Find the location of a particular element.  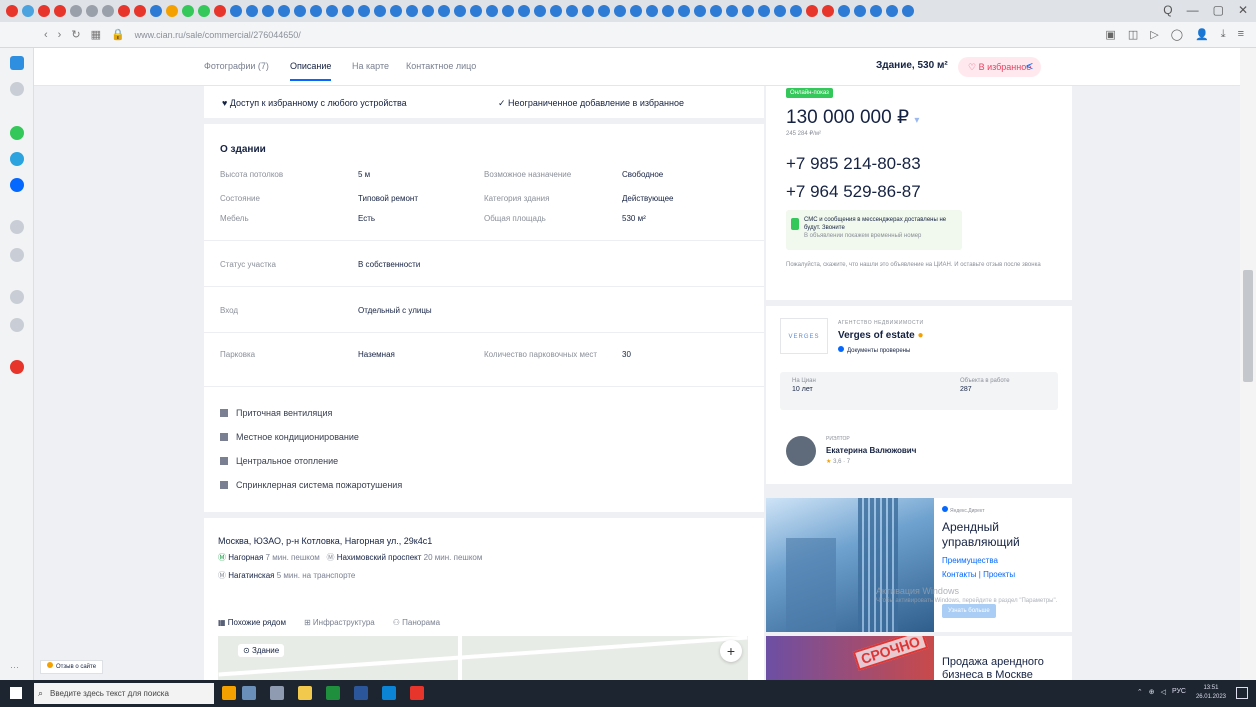

sidebar-heart-icon is located at coordinates (17, 367).